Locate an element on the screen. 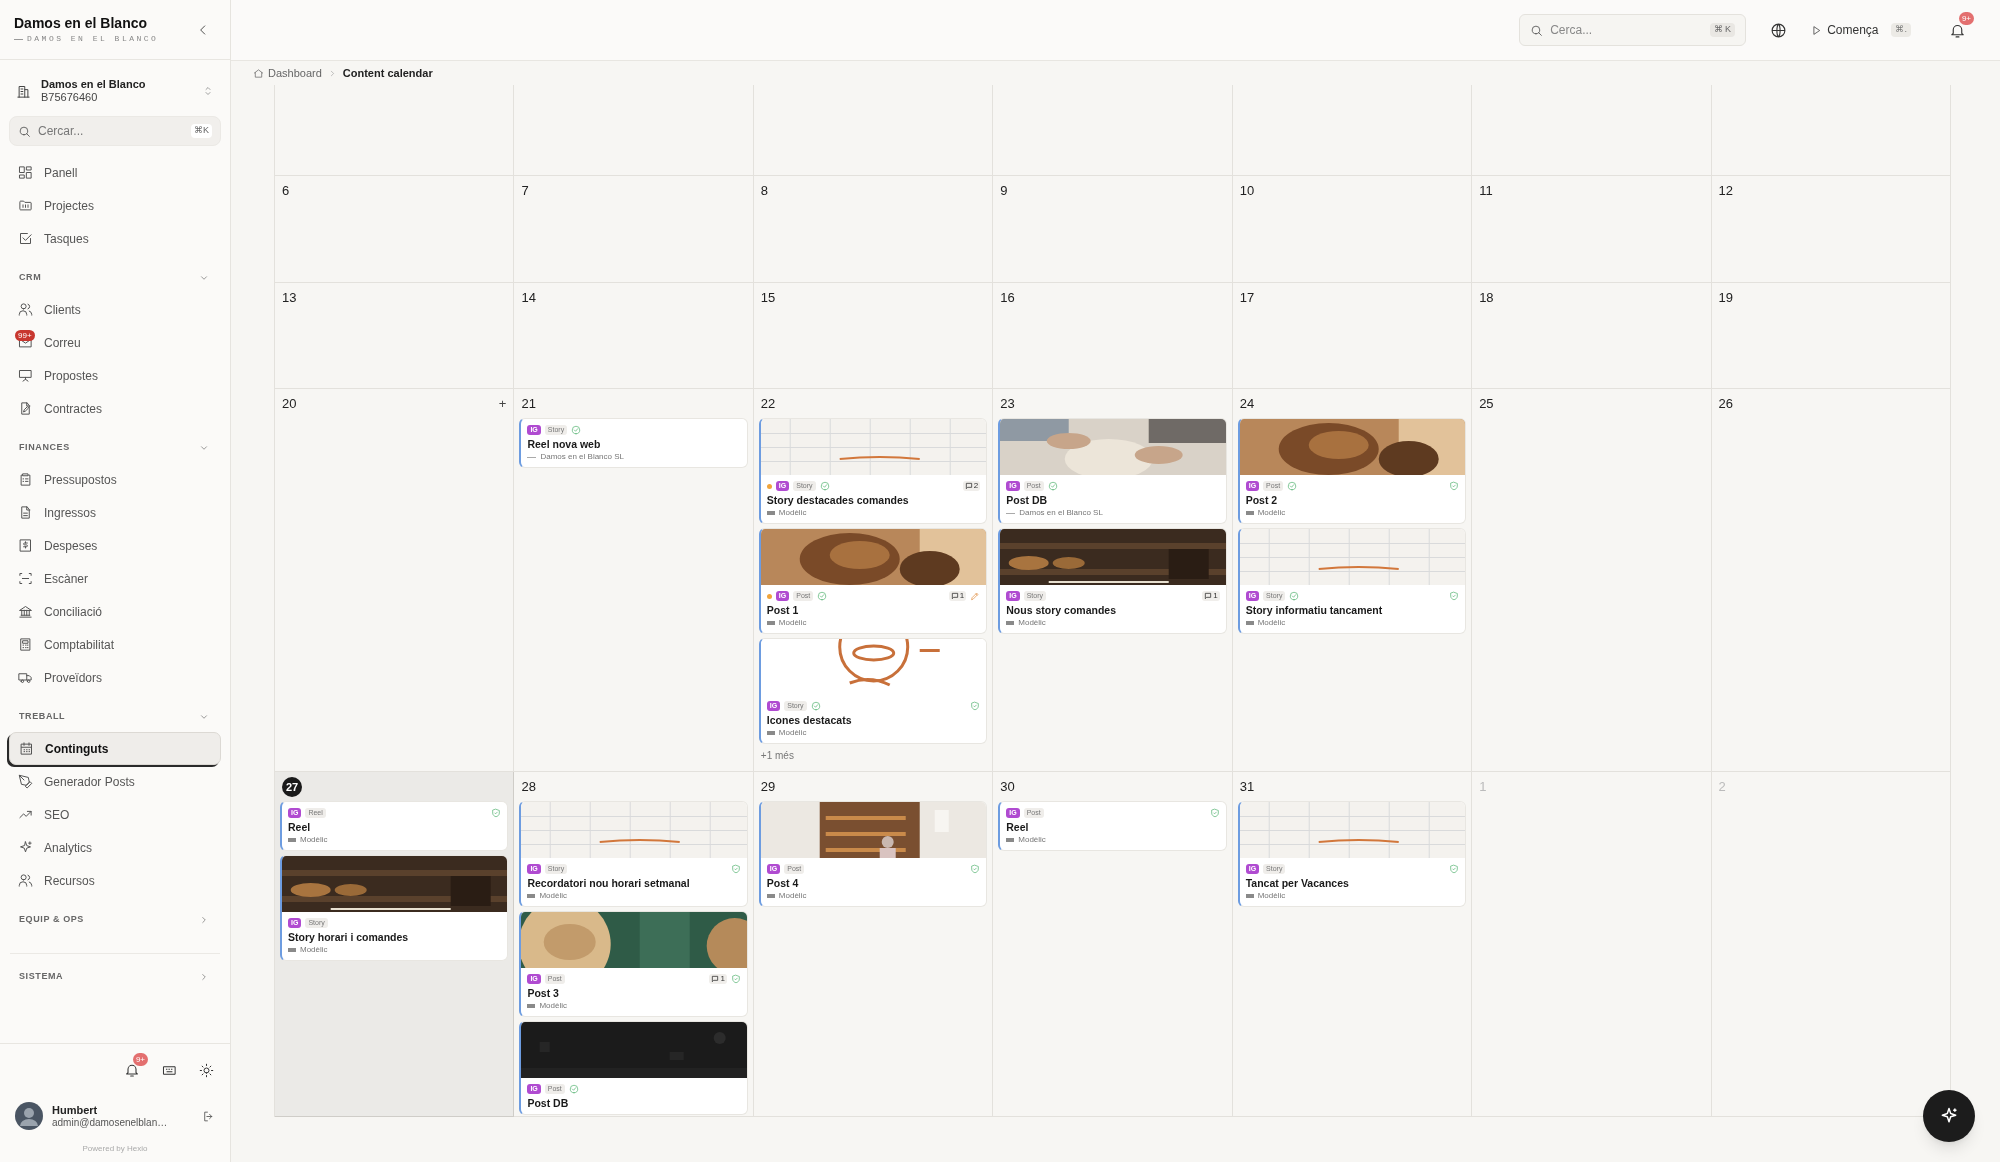  notification-badge: 9+ is located at coordinates (140, 1059).